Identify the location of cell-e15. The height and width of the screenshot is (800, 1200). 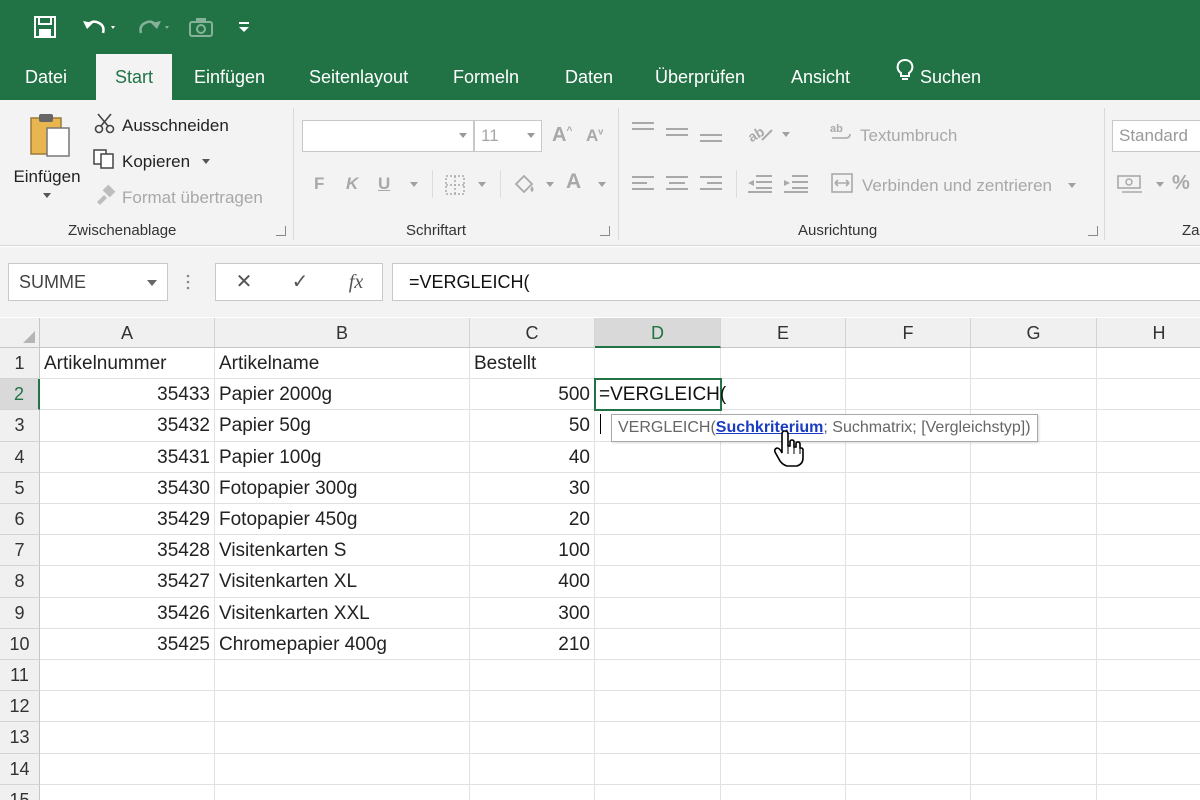
(783, 792).